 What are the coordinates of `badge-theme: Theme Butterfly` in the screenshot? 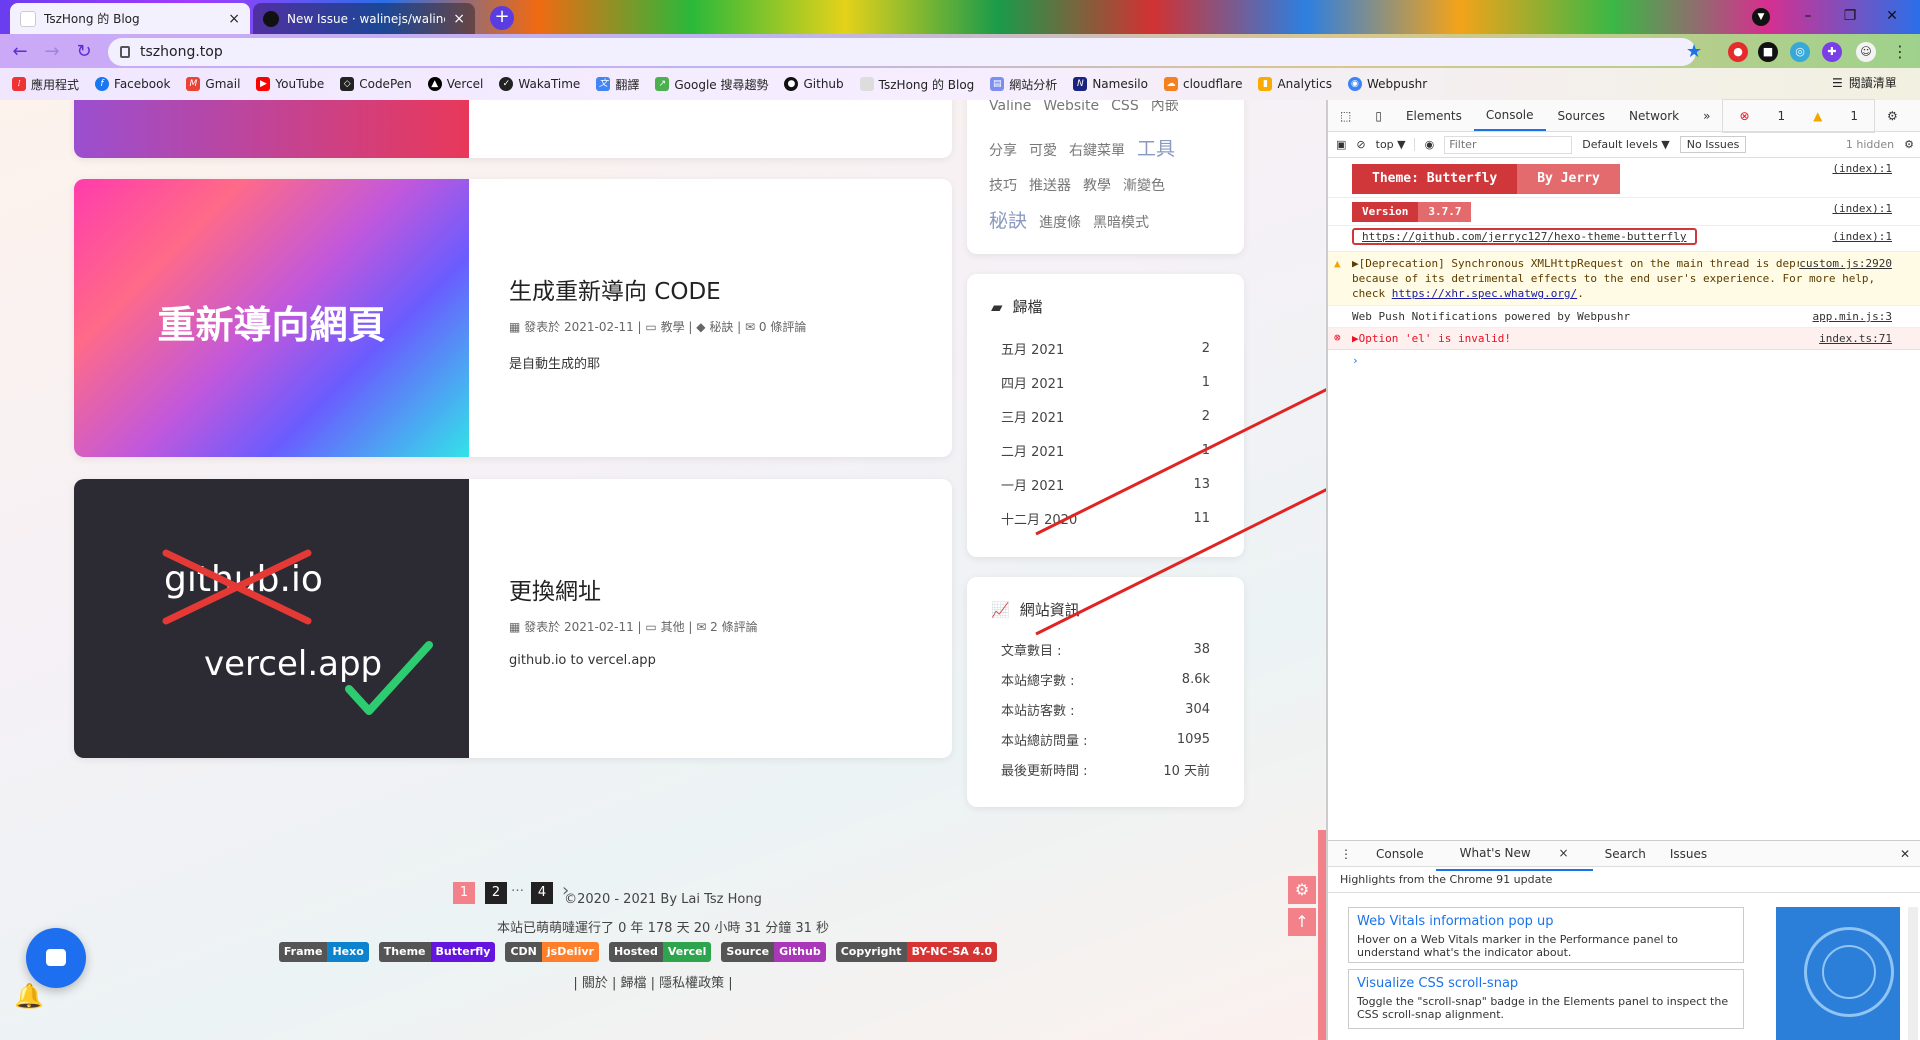 It's located at (437, 952).